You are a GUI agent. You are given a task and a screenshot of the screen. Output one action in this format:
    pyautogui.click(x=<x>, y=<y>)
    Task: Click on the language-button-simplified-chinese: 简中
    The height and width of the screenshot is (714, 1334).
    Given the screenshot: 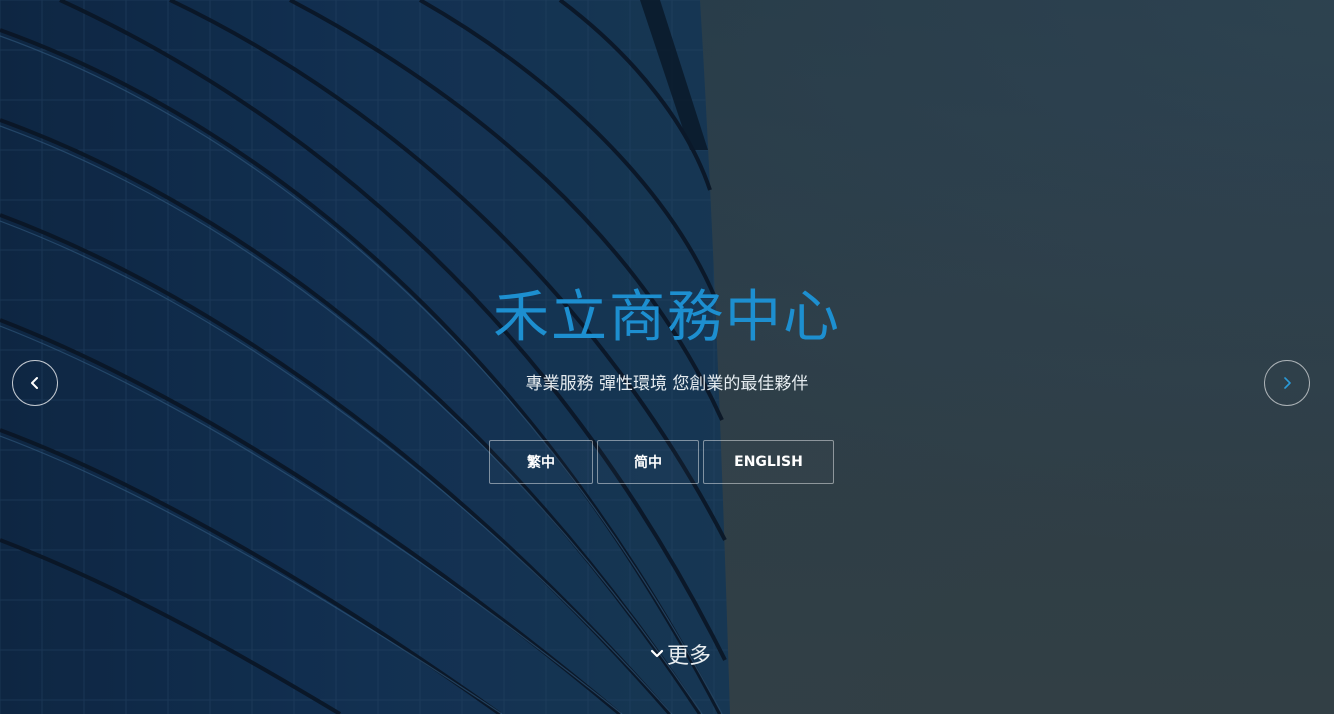 What is the action you would take?
    pyautogui.click(x=648, y=462)
    